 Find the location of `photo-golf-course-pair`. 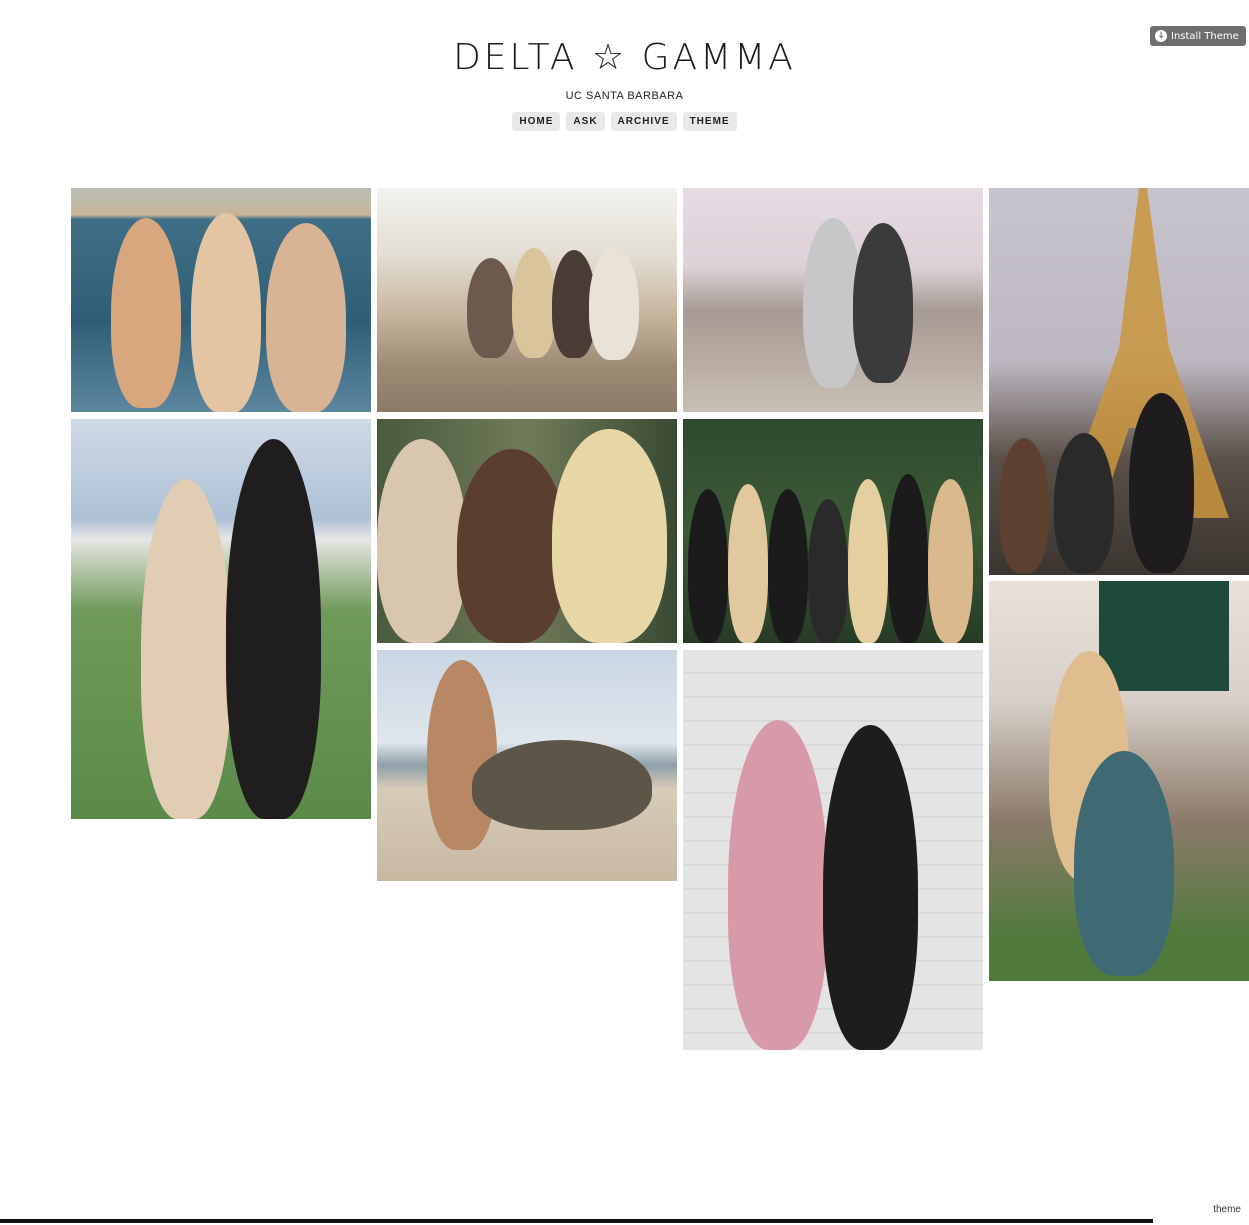

photo-golf-course-pair is located at coordinates (221, 619).